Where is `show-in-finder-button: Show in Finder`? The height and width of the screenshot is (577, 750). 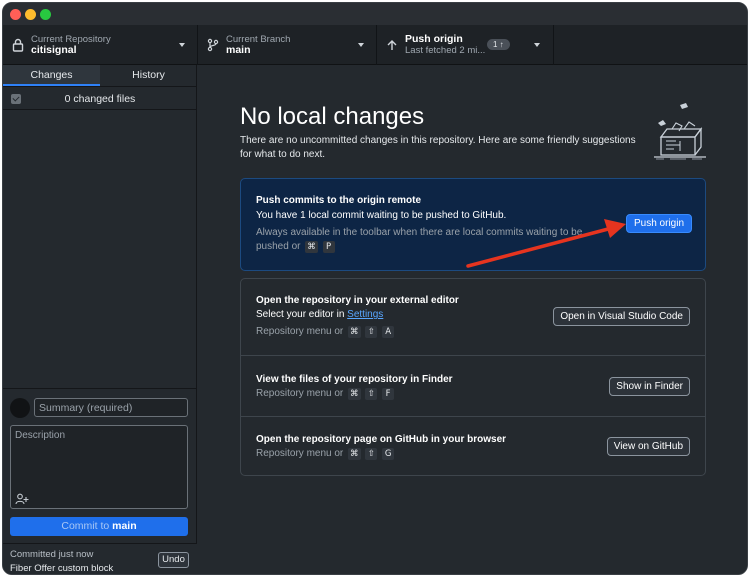
show-in-finder-button: Show in Finder is located at coordinates (649, 386).